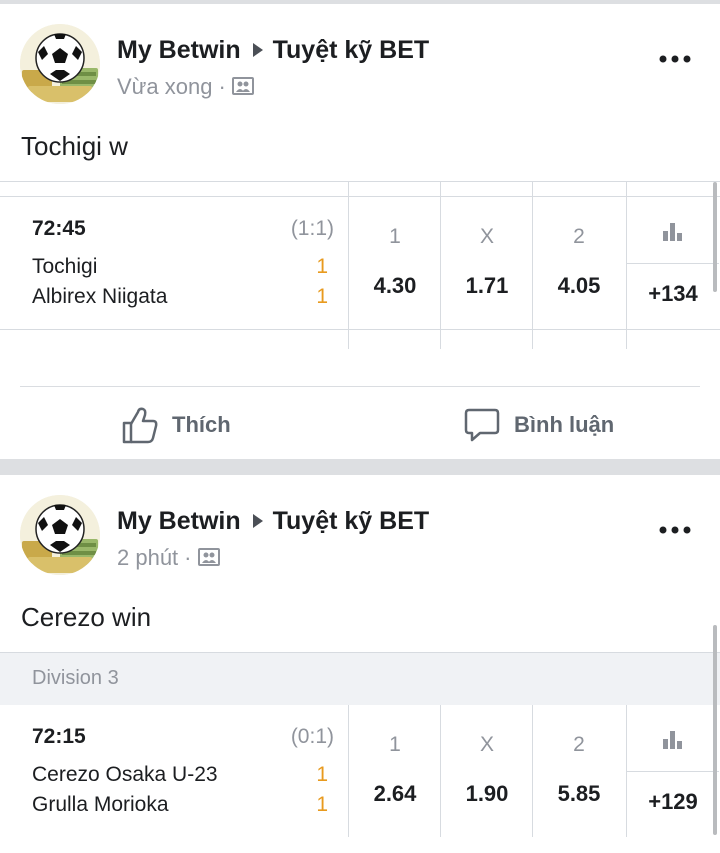 The height and width of the screenshot is (853, 720). Describe the element at coordinates (164, 86) in the screenshot. I see `post-timestamp: Vừa xong` at that location.